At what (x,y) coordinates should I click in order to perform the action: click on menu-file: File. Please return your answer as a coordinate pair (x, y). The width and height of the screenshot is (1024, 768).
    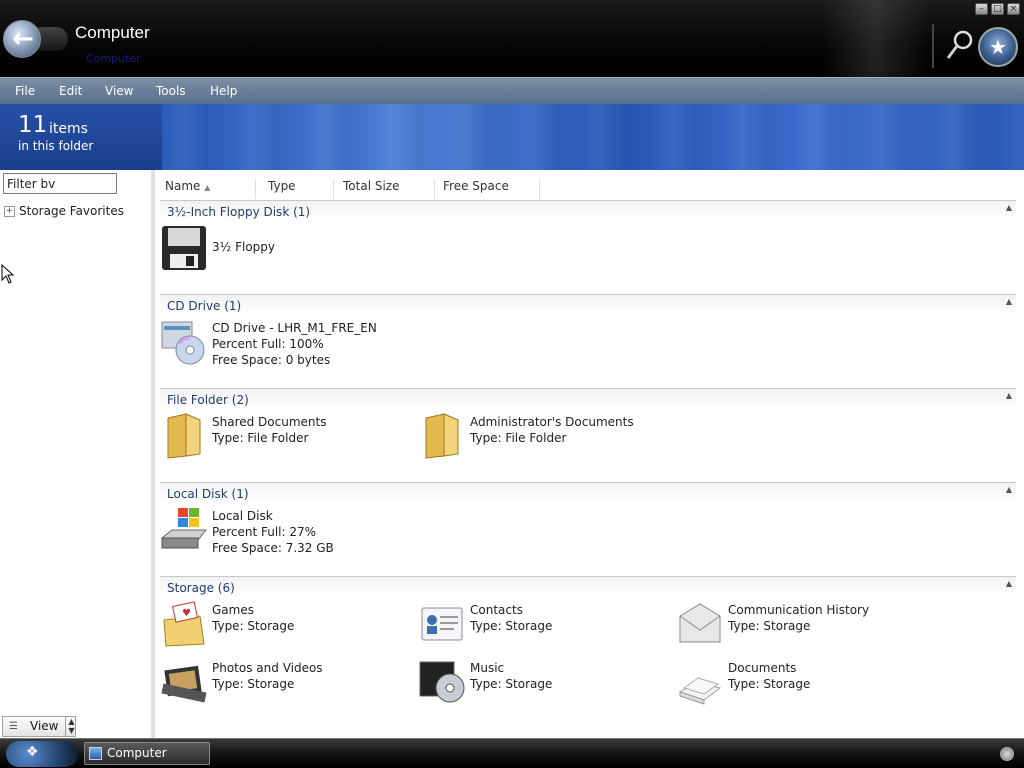
    Looking at the image, I should click on (25, 91).